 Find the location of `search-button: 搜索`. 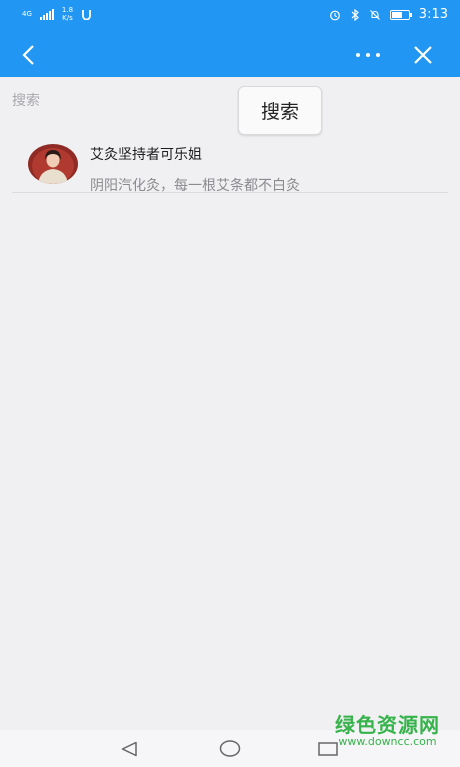

search-button: 搜索 is located at coordinates (280, 110).